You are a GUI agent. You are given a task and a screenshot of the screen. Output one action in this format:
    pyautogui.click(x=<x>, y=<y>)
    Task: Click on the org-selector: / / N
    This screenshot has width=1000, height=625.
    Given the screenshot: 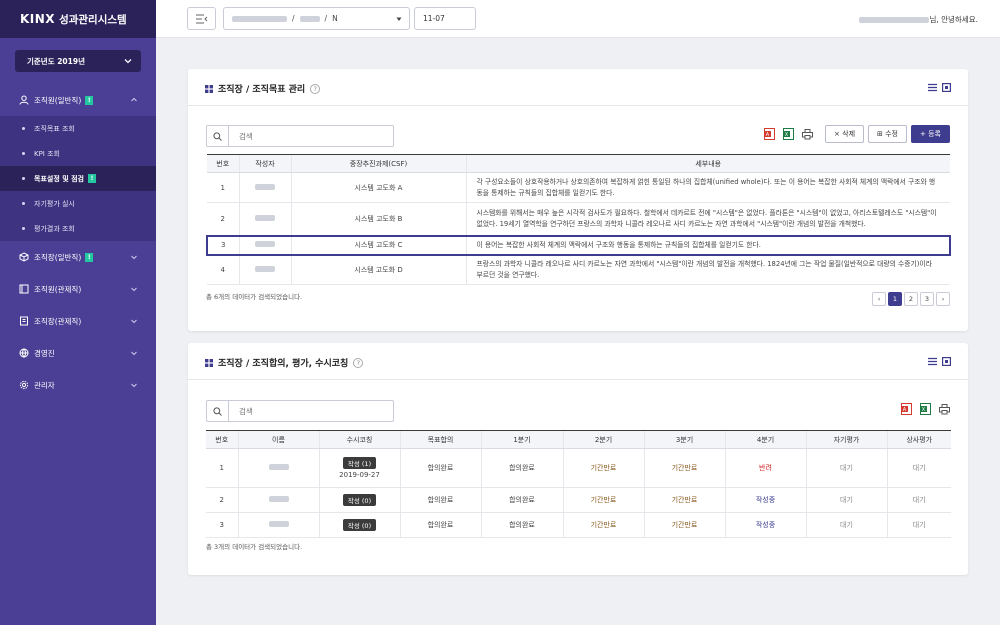 What is the action you would take?
    pyautogui.click(x=316, y=18)
    